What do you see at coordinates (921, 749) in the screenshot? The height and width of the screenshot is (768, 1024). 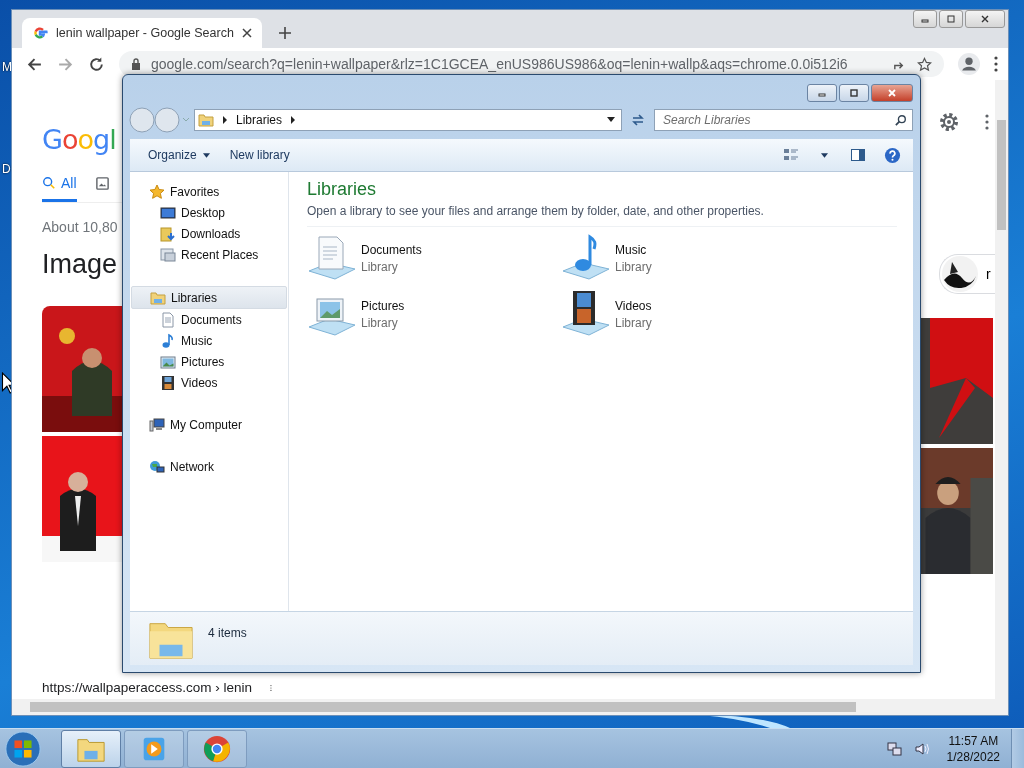 I see `volume-icon` at bounding box center [921, 749].